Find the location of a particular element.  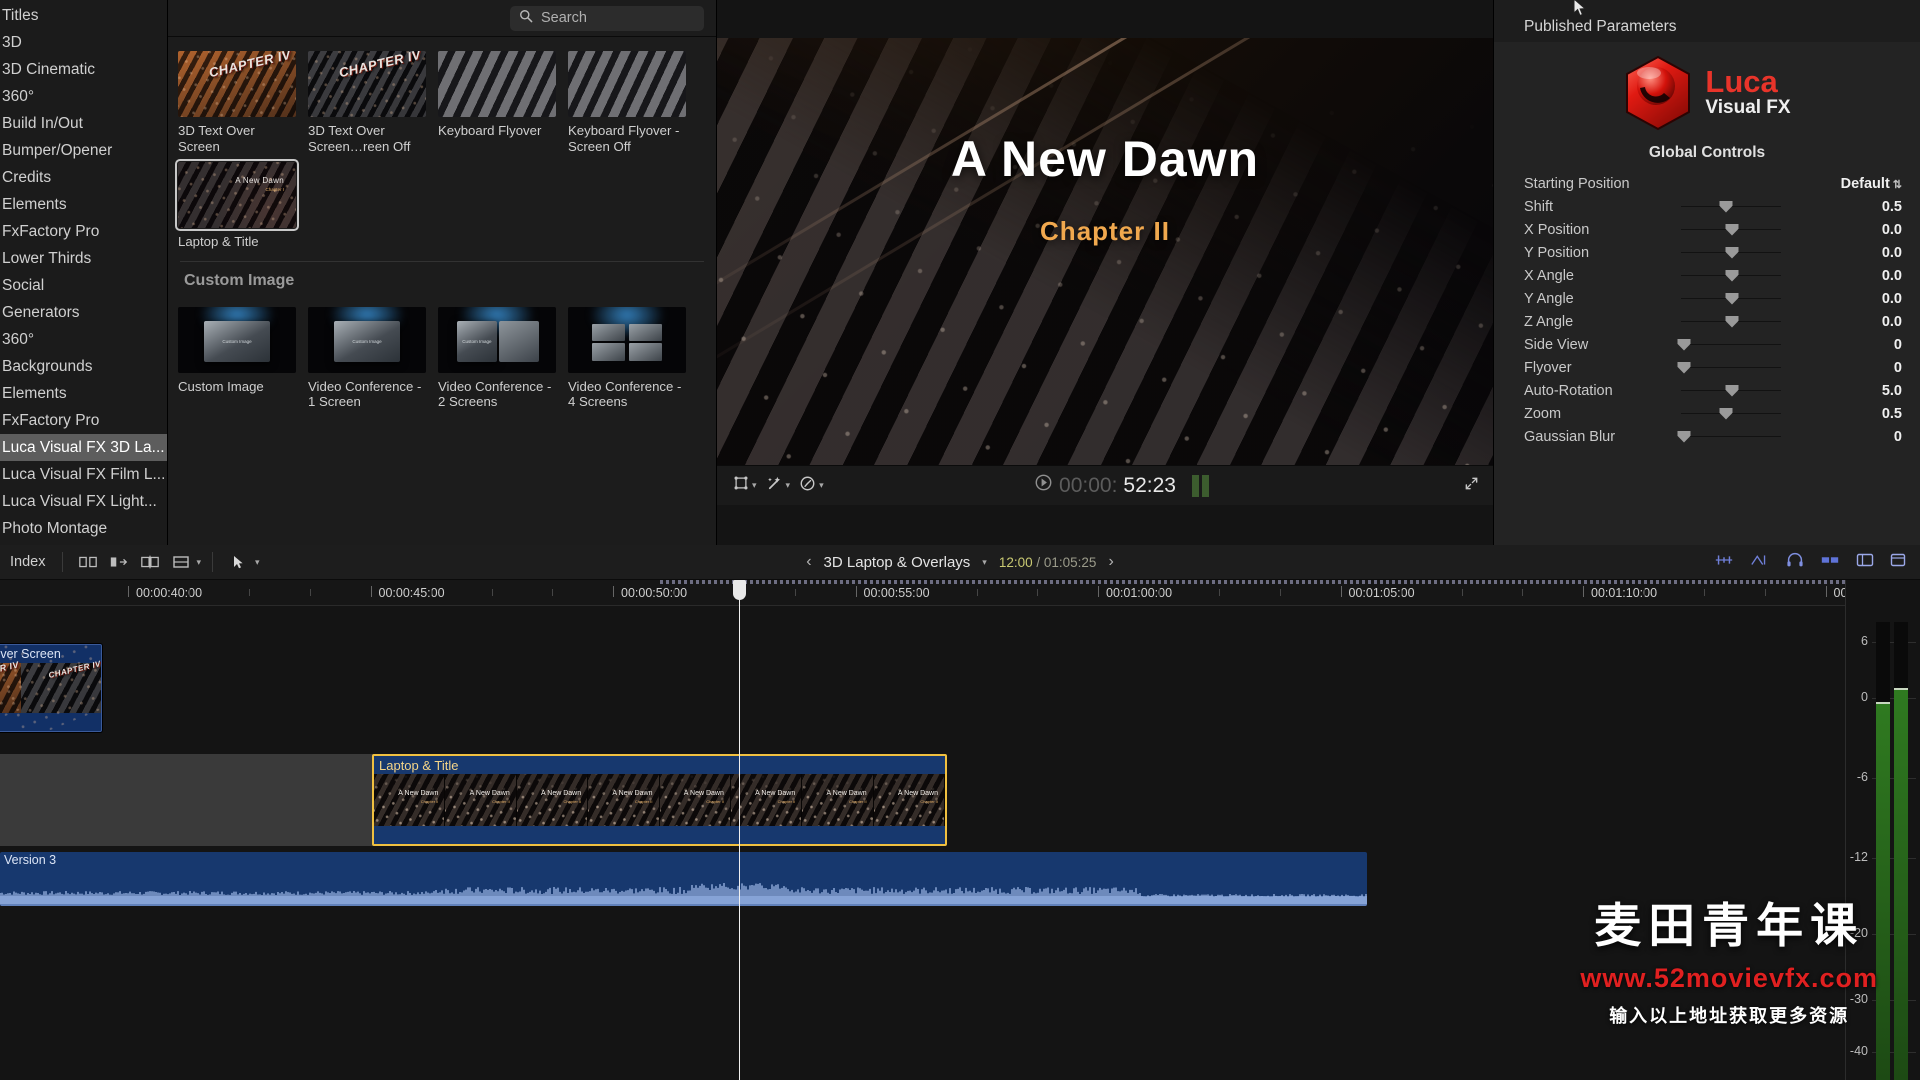

param-slider-side-view is located at coordinates (1729, 345).